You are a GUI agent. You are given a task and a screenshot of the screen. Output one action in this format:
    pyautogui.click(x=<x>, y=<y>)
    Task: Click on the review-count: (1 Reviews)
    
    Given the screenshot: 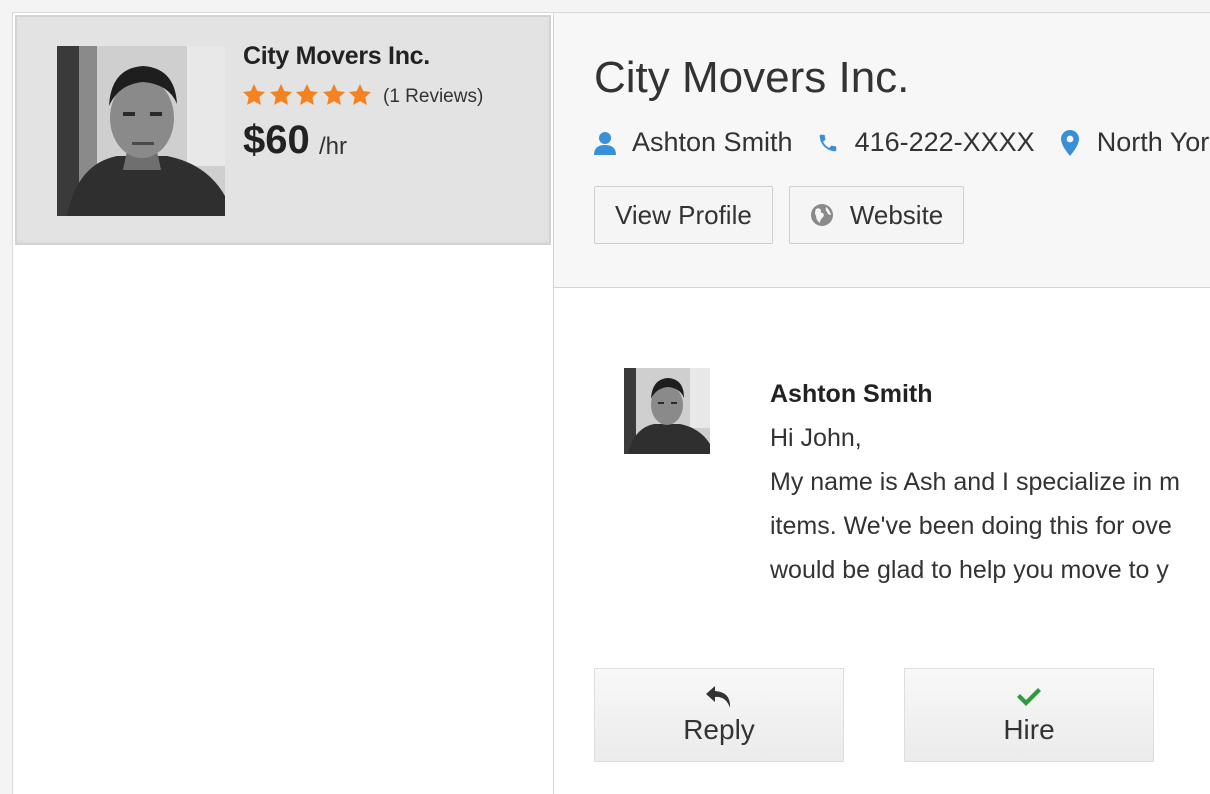 What is the action you would take?
    pyautogui.click(x=433, y=96)
    